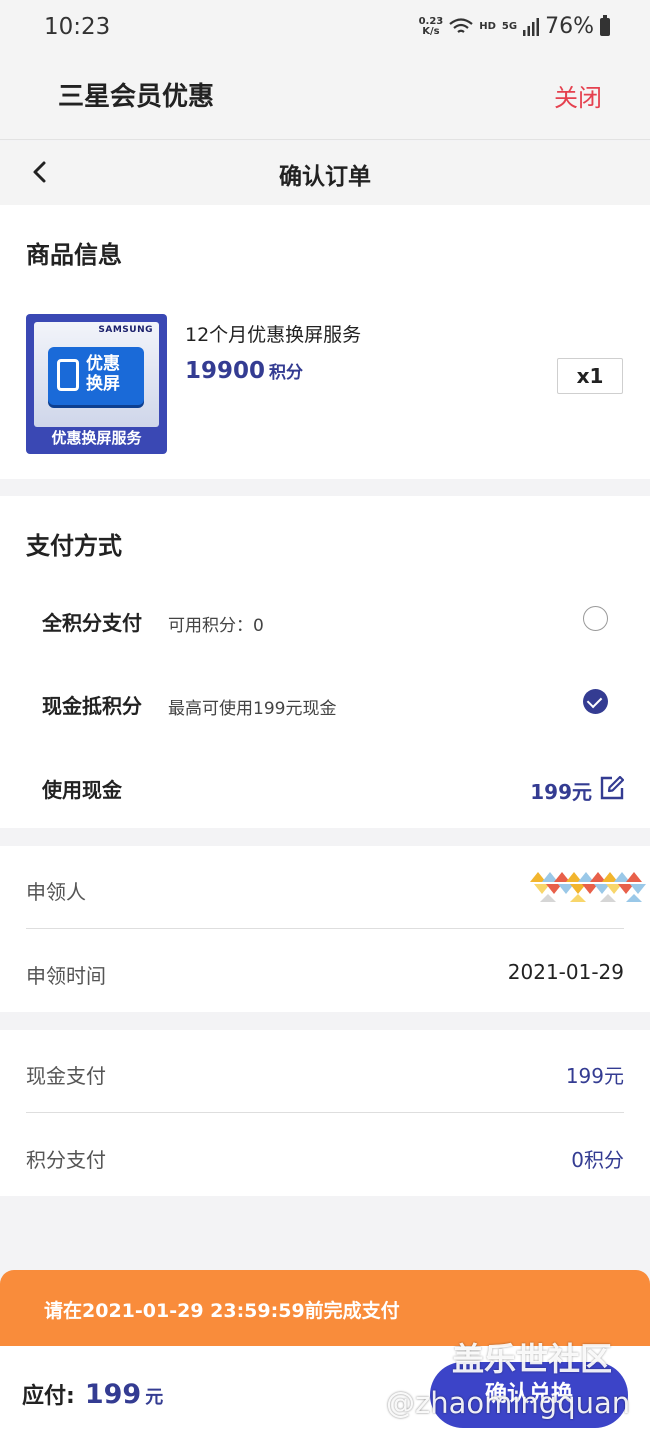 The height and width of the screenshot is (1444, 650). What do you see at coordinates (216, 626) in the screenshot?
I see `full-points-sub: 可用积分：0` at bounding box center [216, 626].